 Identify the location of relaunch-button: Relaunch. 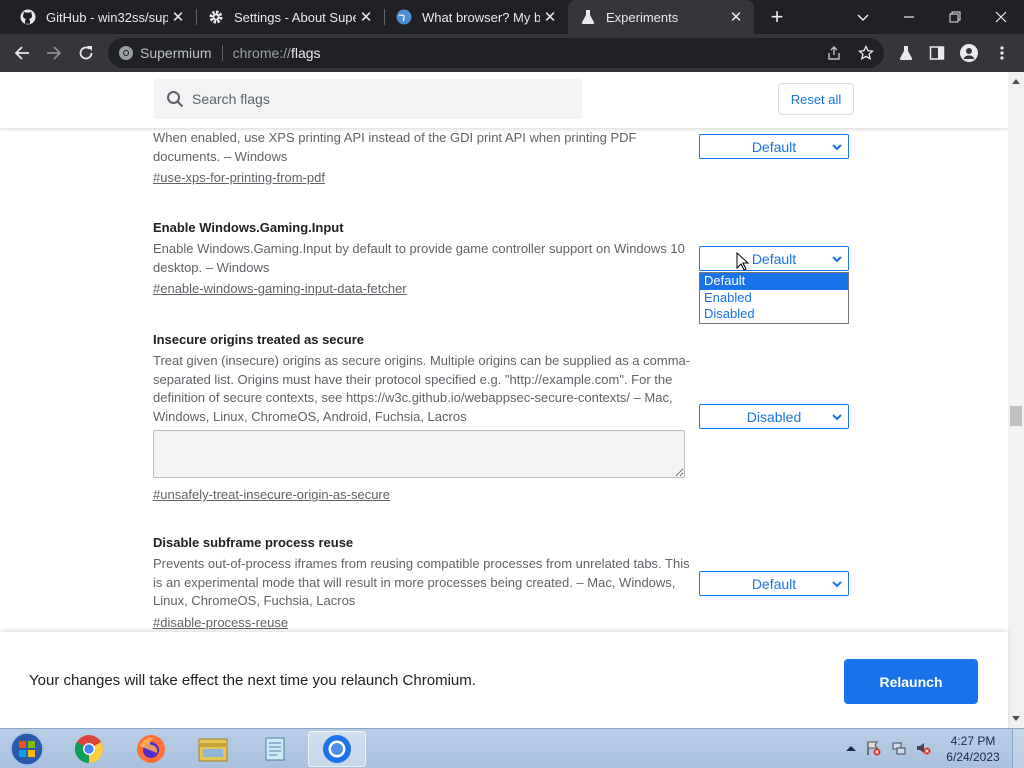
(911, 681).